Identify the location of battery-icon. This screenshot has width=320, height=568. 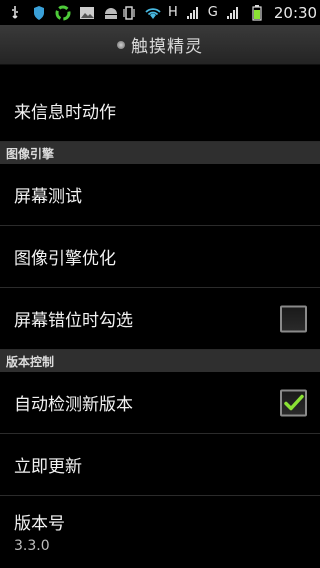
(257, 13).